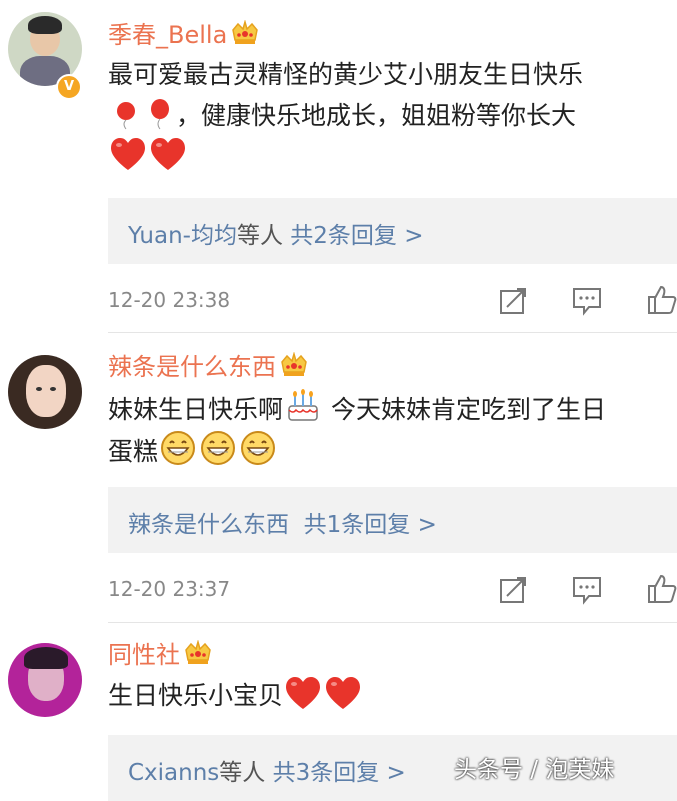 The height and width of the screenshot is (801, 677). What do you see at coordinates (196, 695) in the screenshot?
I see `comment-text-line: 生日快乐小宝贝` at bounding box center [196, 695].